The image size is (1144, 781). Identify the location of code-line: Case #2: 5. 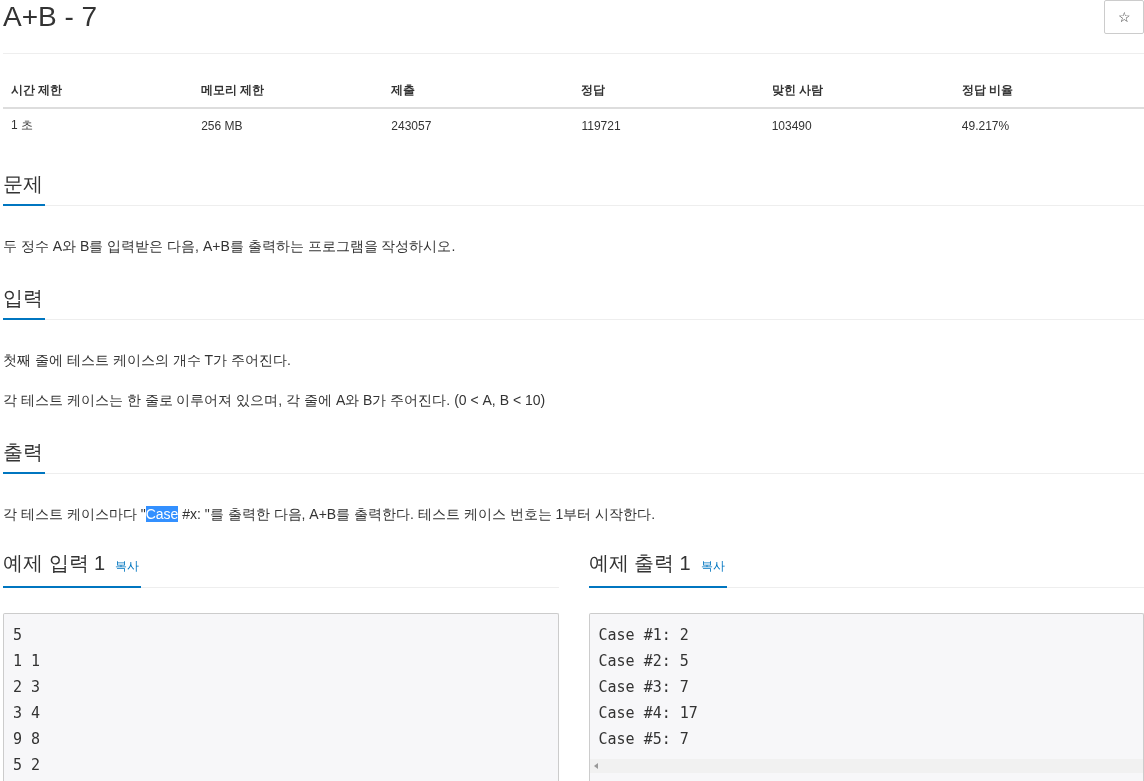
(644, 661).